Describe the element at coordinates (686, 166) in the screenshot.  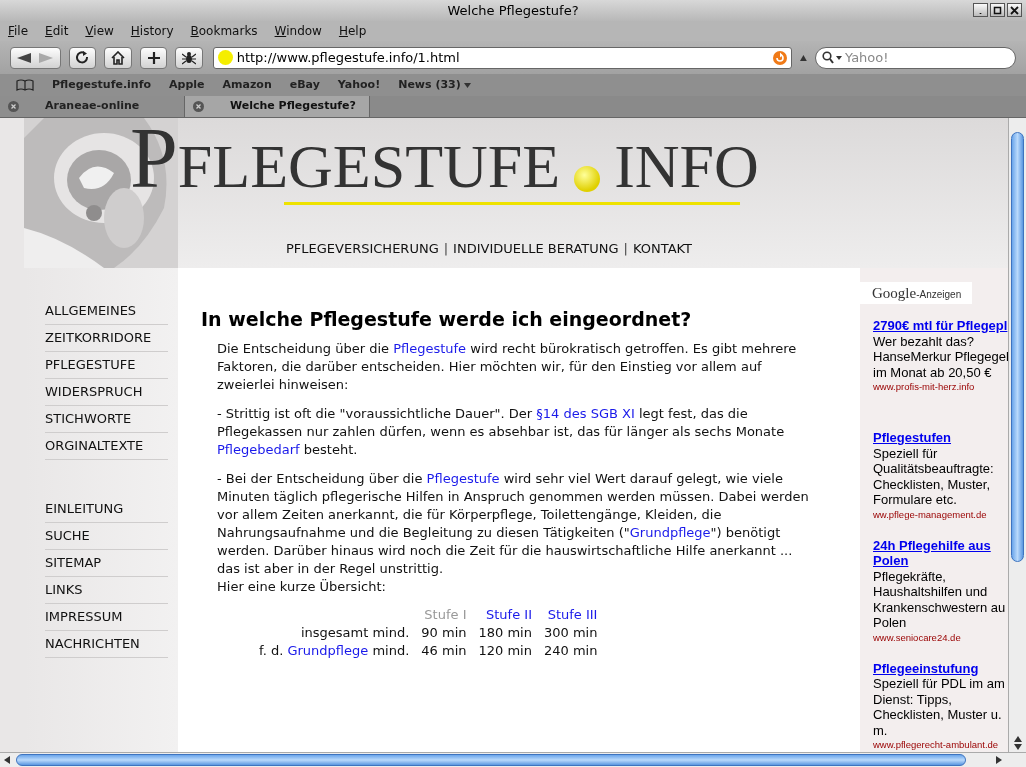
I see `site-logo-suffix: INFO` at that location.